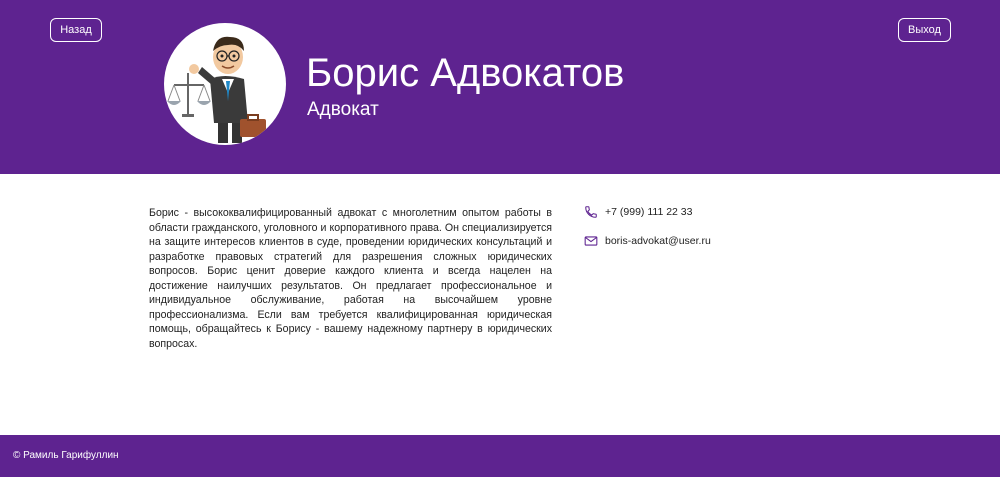 Image resolution: width=1000 pixels, height=477 pixels. Describe the element at coordinates (343, 109) in the screenshot. I see `profile-role: Адвокат` at that location.